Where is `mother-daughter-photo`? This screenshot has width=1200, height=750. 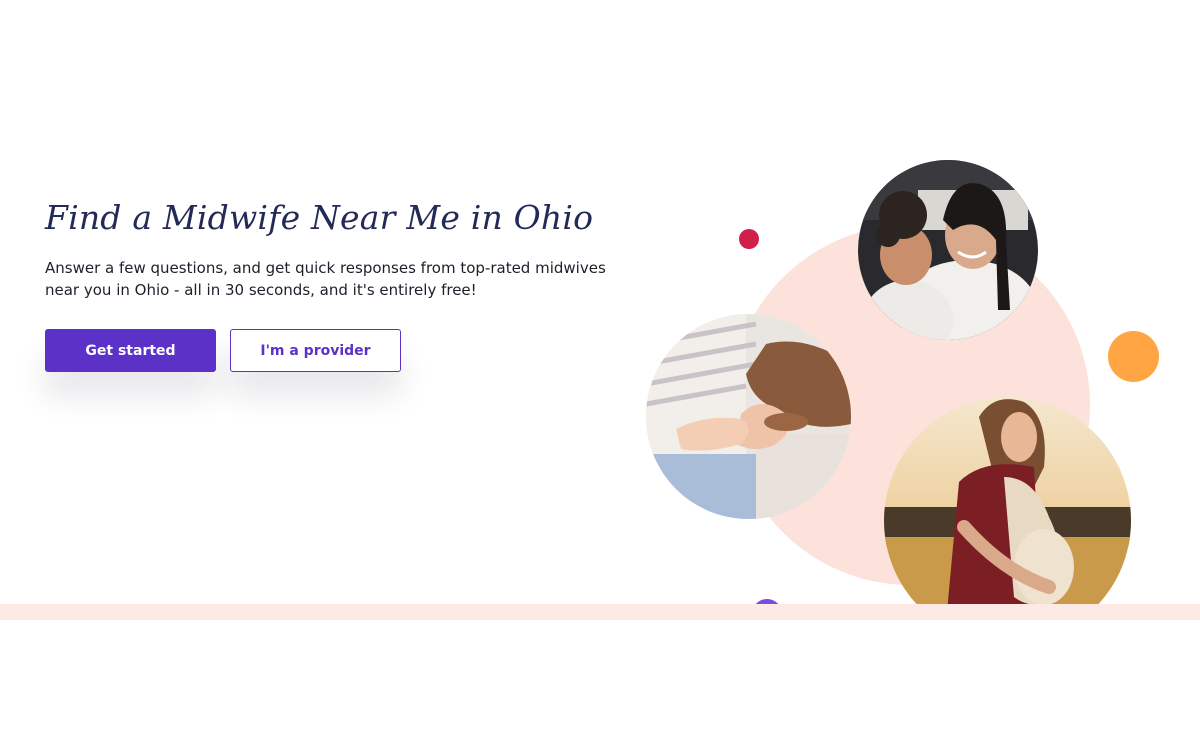
mother-daughter-photo is located at coordinates (948, 250).